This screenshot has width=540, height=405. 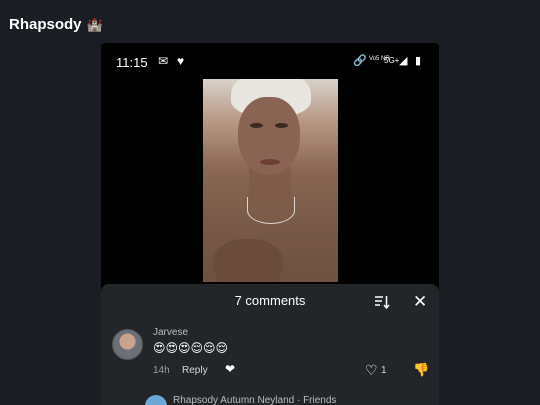 What do you see at coordinates (420, 302) in the screenshot?
I see `close-icon: ✕` at bounding box center [420, 302].